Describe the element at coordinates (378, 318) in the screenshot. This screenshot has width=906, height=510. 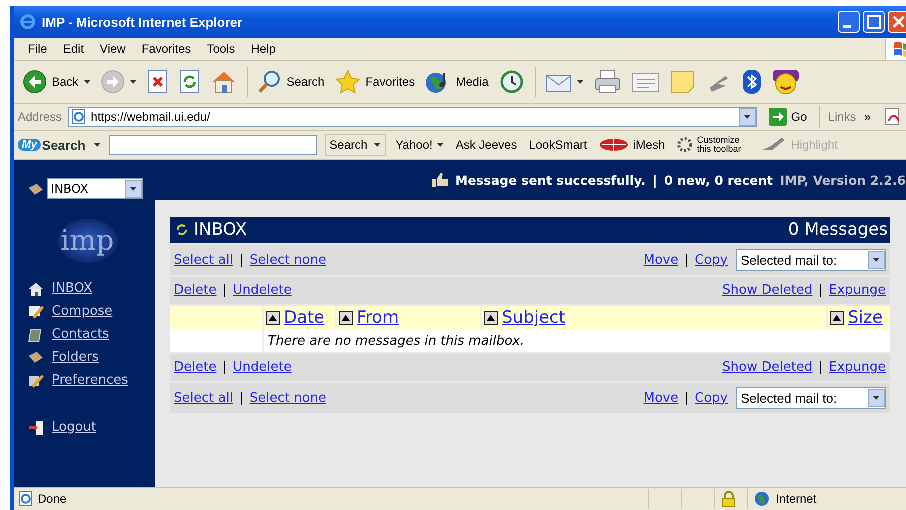
I see `sort-link: From` at that location.